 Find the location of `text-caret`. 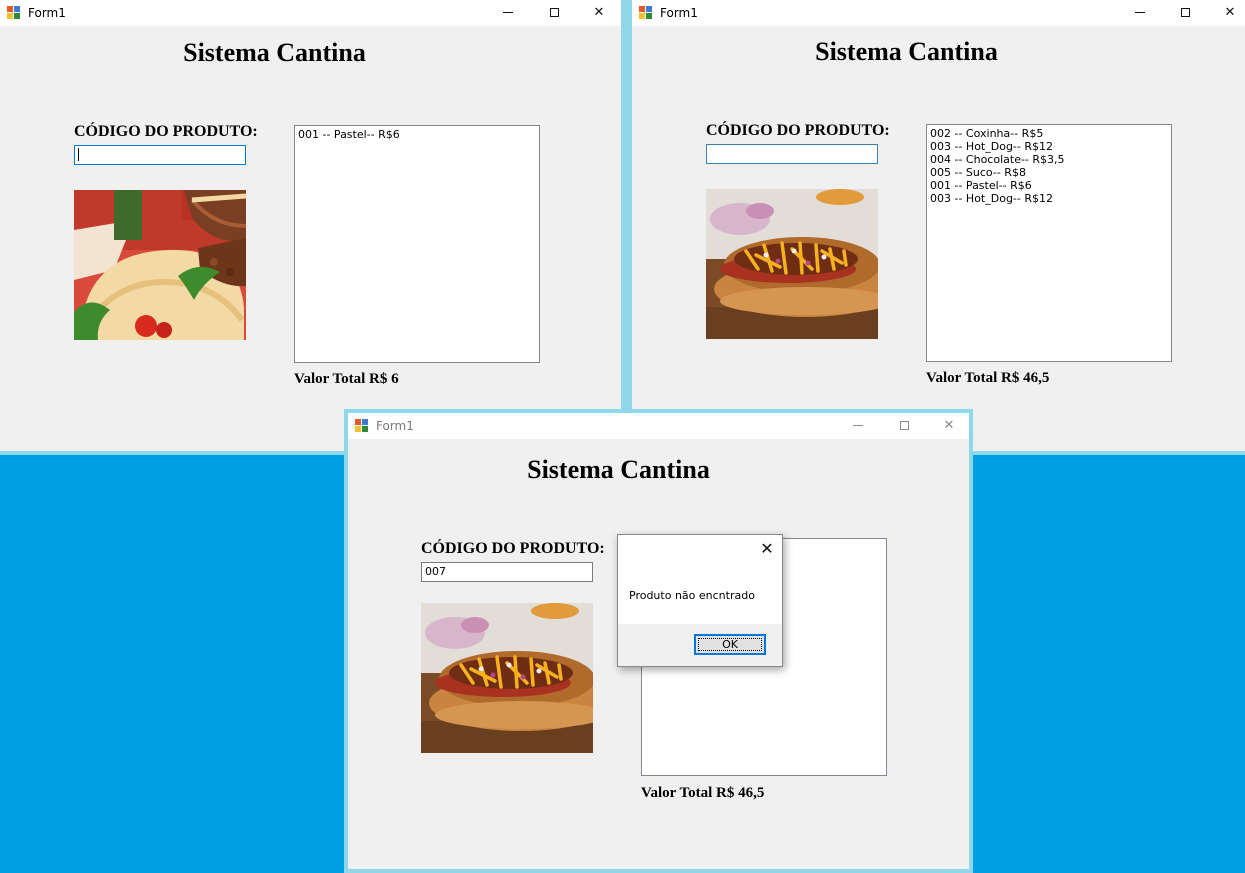

text-caret is located at coordinates (78, 154).